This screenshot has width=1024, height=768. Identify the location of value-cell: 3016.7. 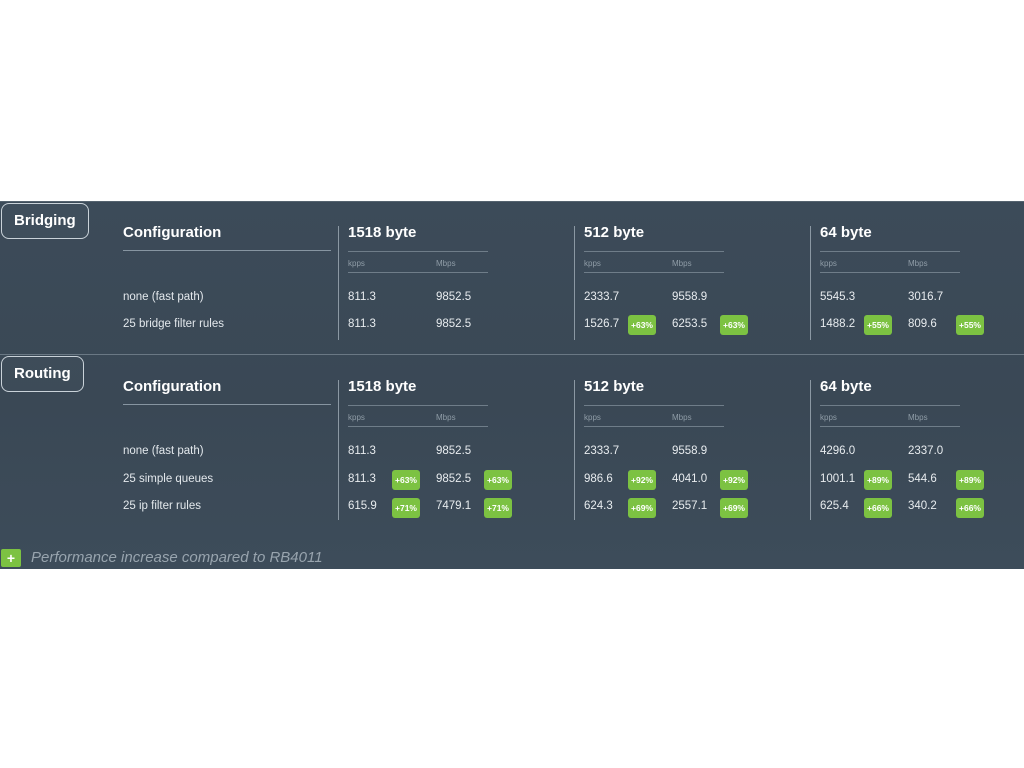
(926, 297).